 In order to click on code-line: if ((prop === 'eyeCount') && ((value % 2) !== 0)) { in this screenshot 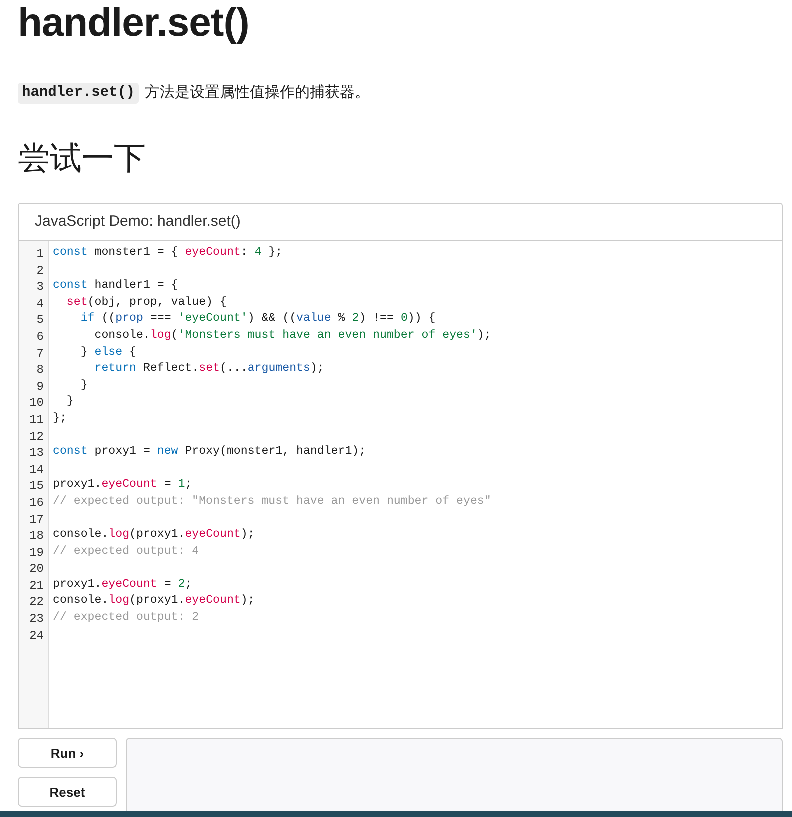, I will do `click(258, 319)`.